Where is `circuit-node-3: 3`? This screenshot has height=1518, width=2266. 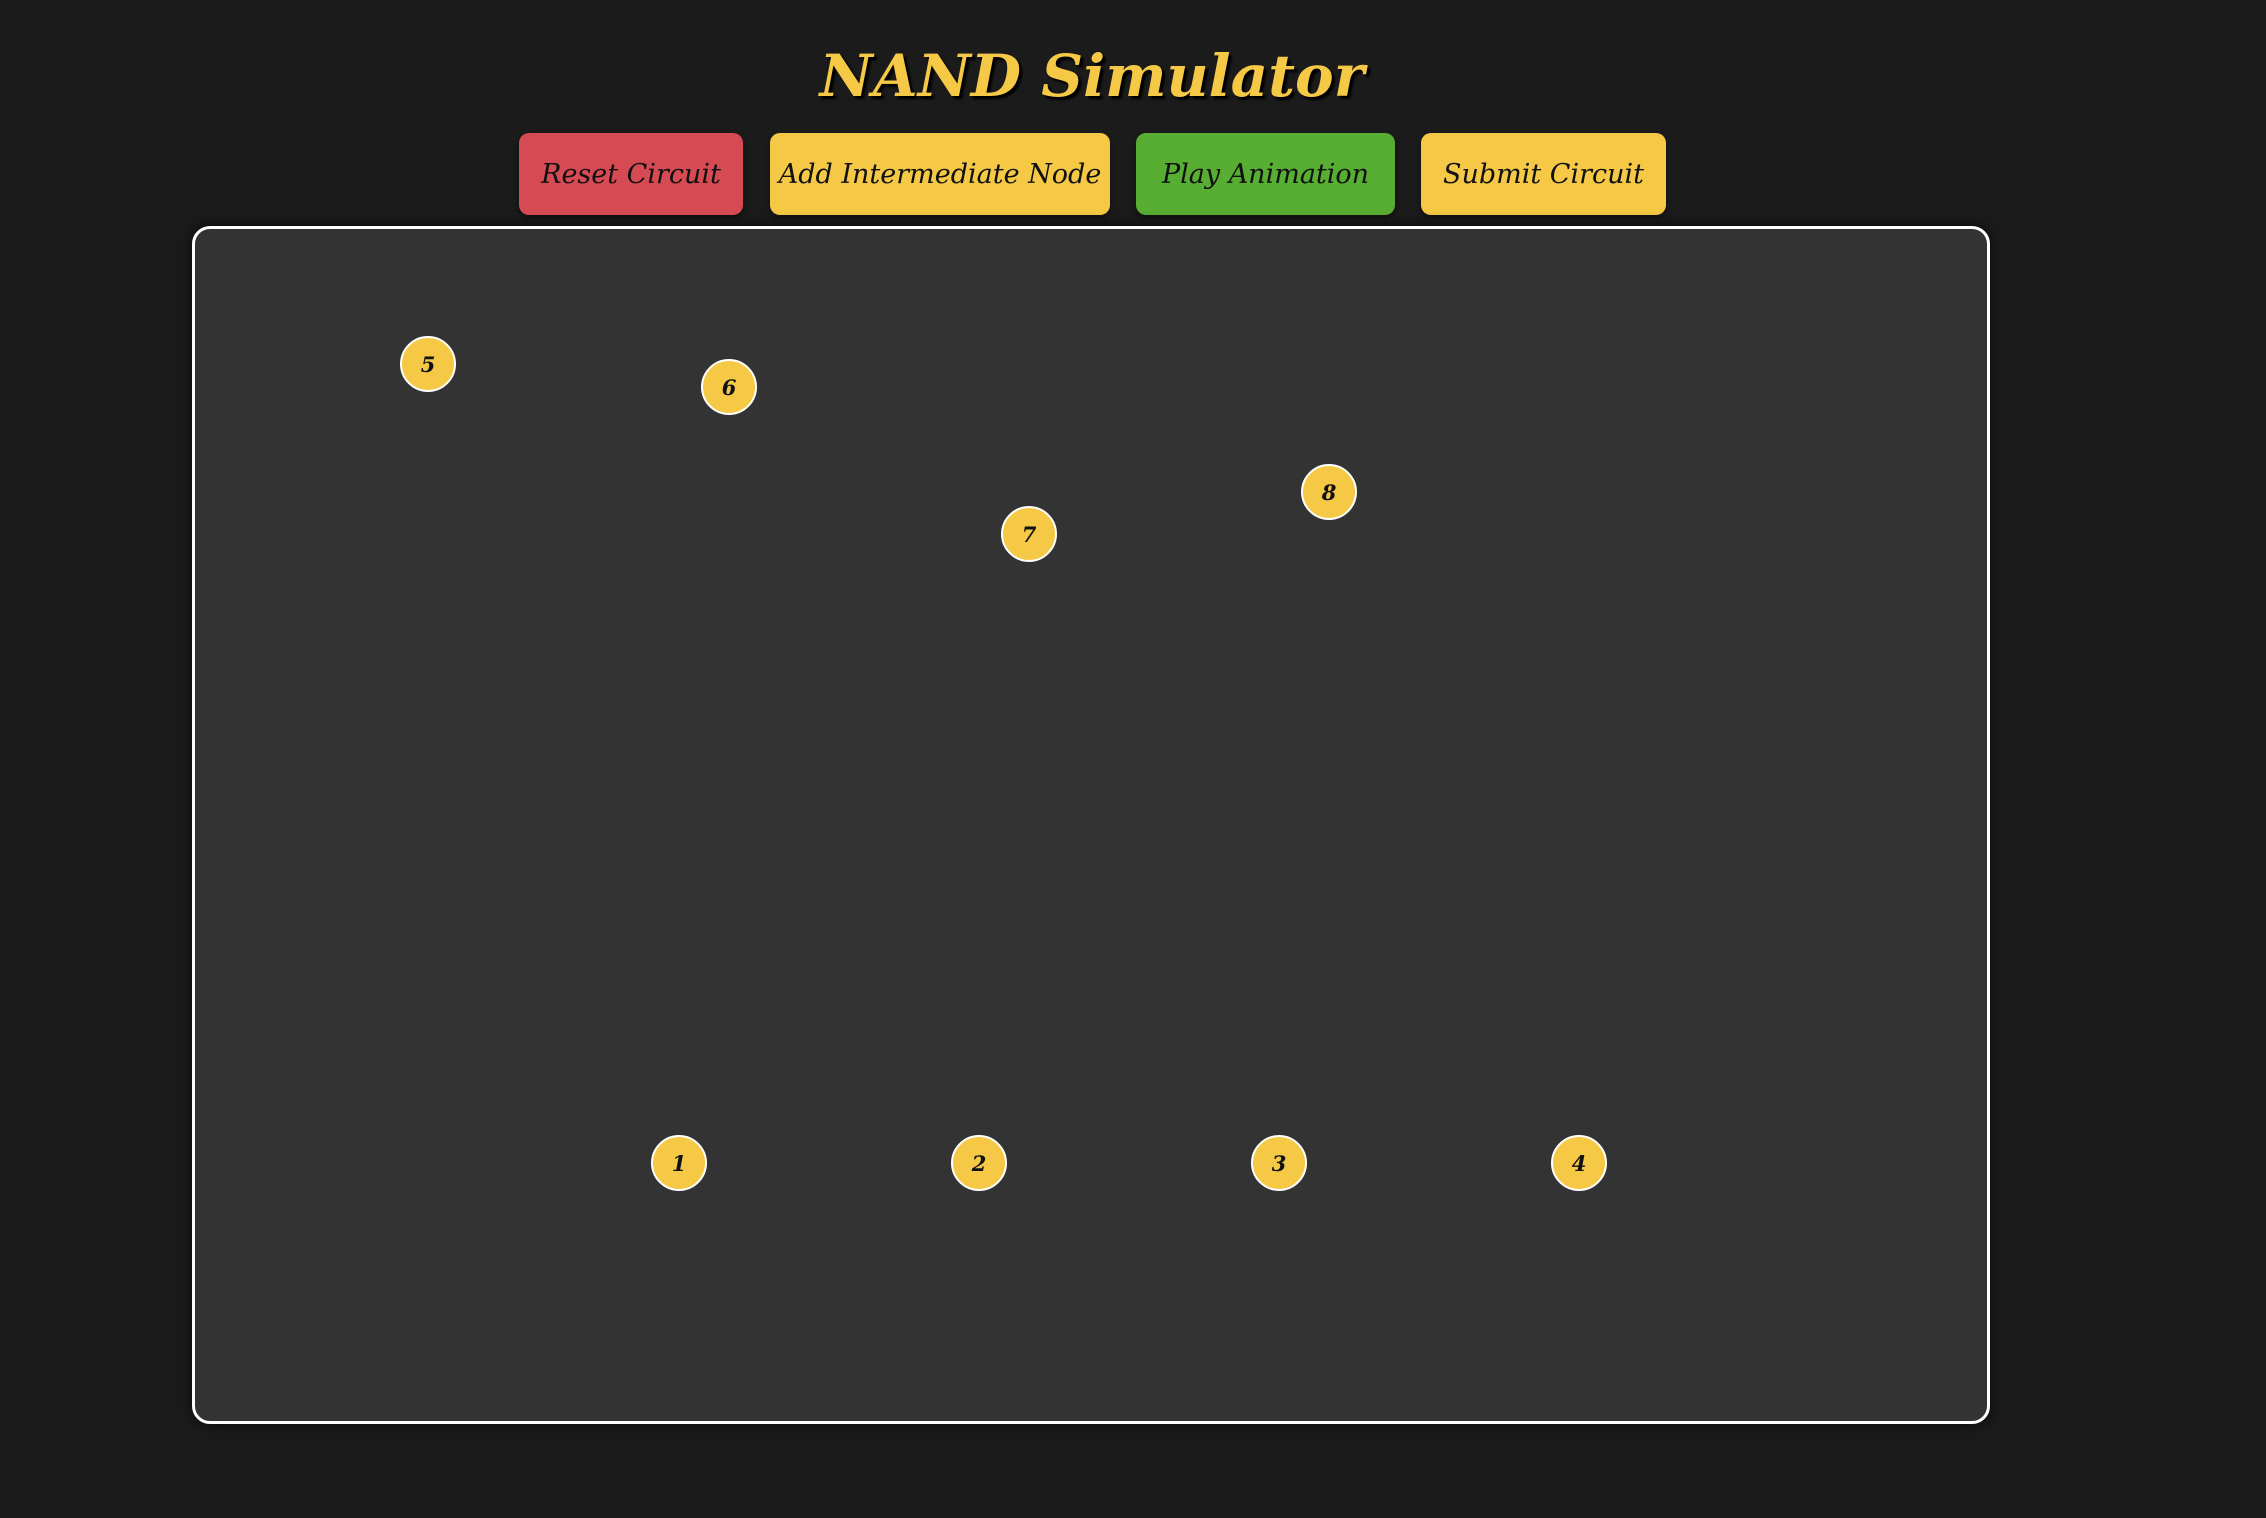 circuit-node-3: 3 is located at coordinates (1279, 1163).